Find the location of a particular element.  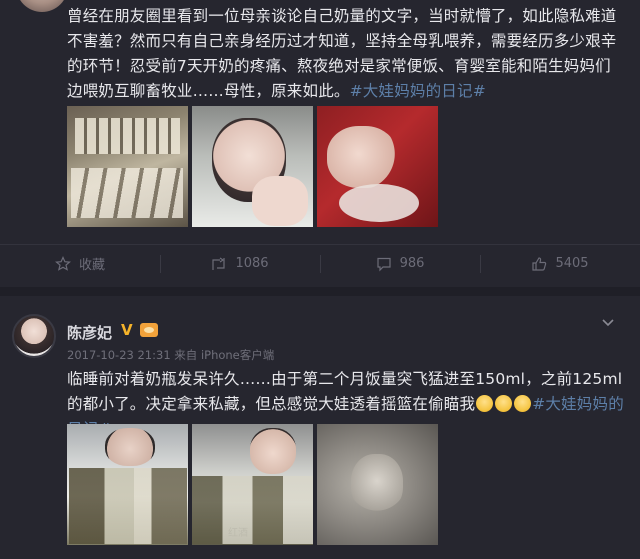

hashtag-link: #大娃妈妈的日记# is located at coordinates (418, 91).